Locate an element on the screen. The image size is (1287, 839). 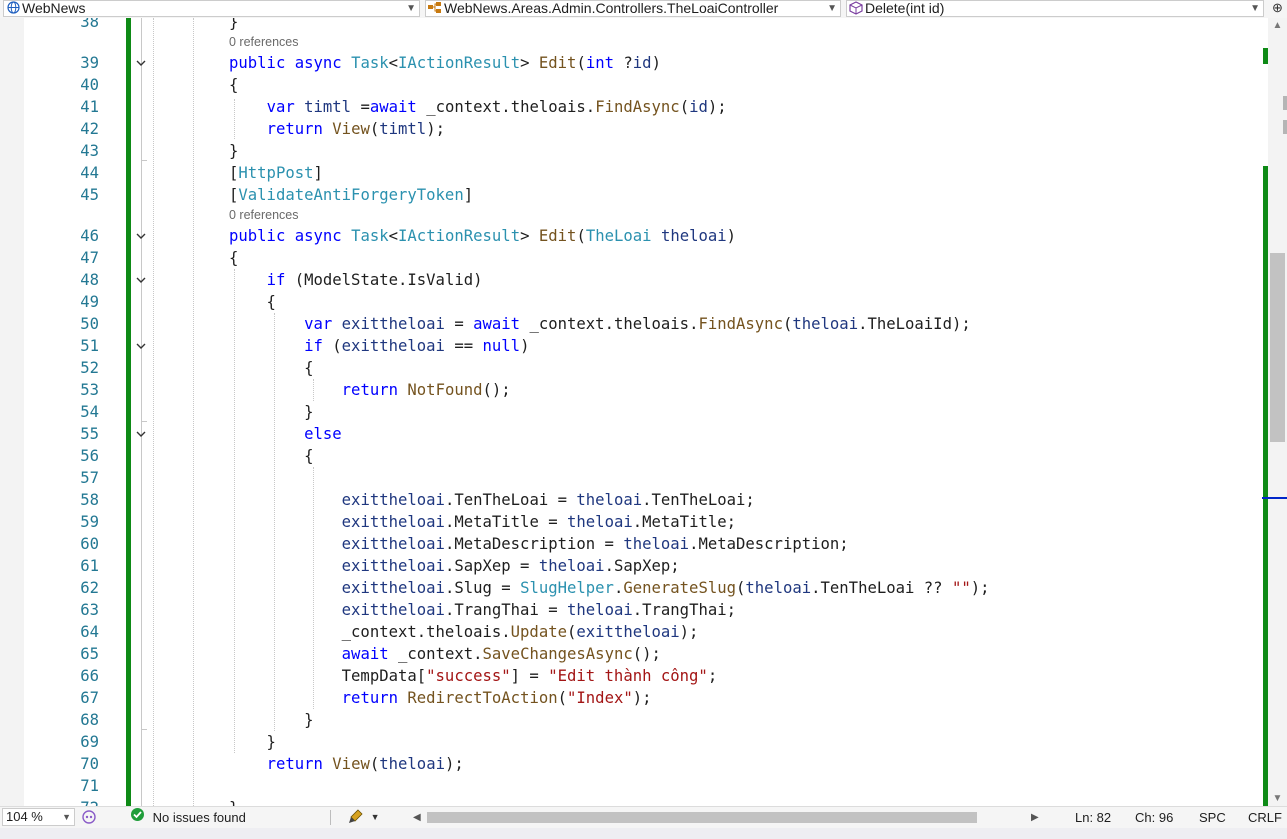
change-marker is located at coordinates (1265, 56).